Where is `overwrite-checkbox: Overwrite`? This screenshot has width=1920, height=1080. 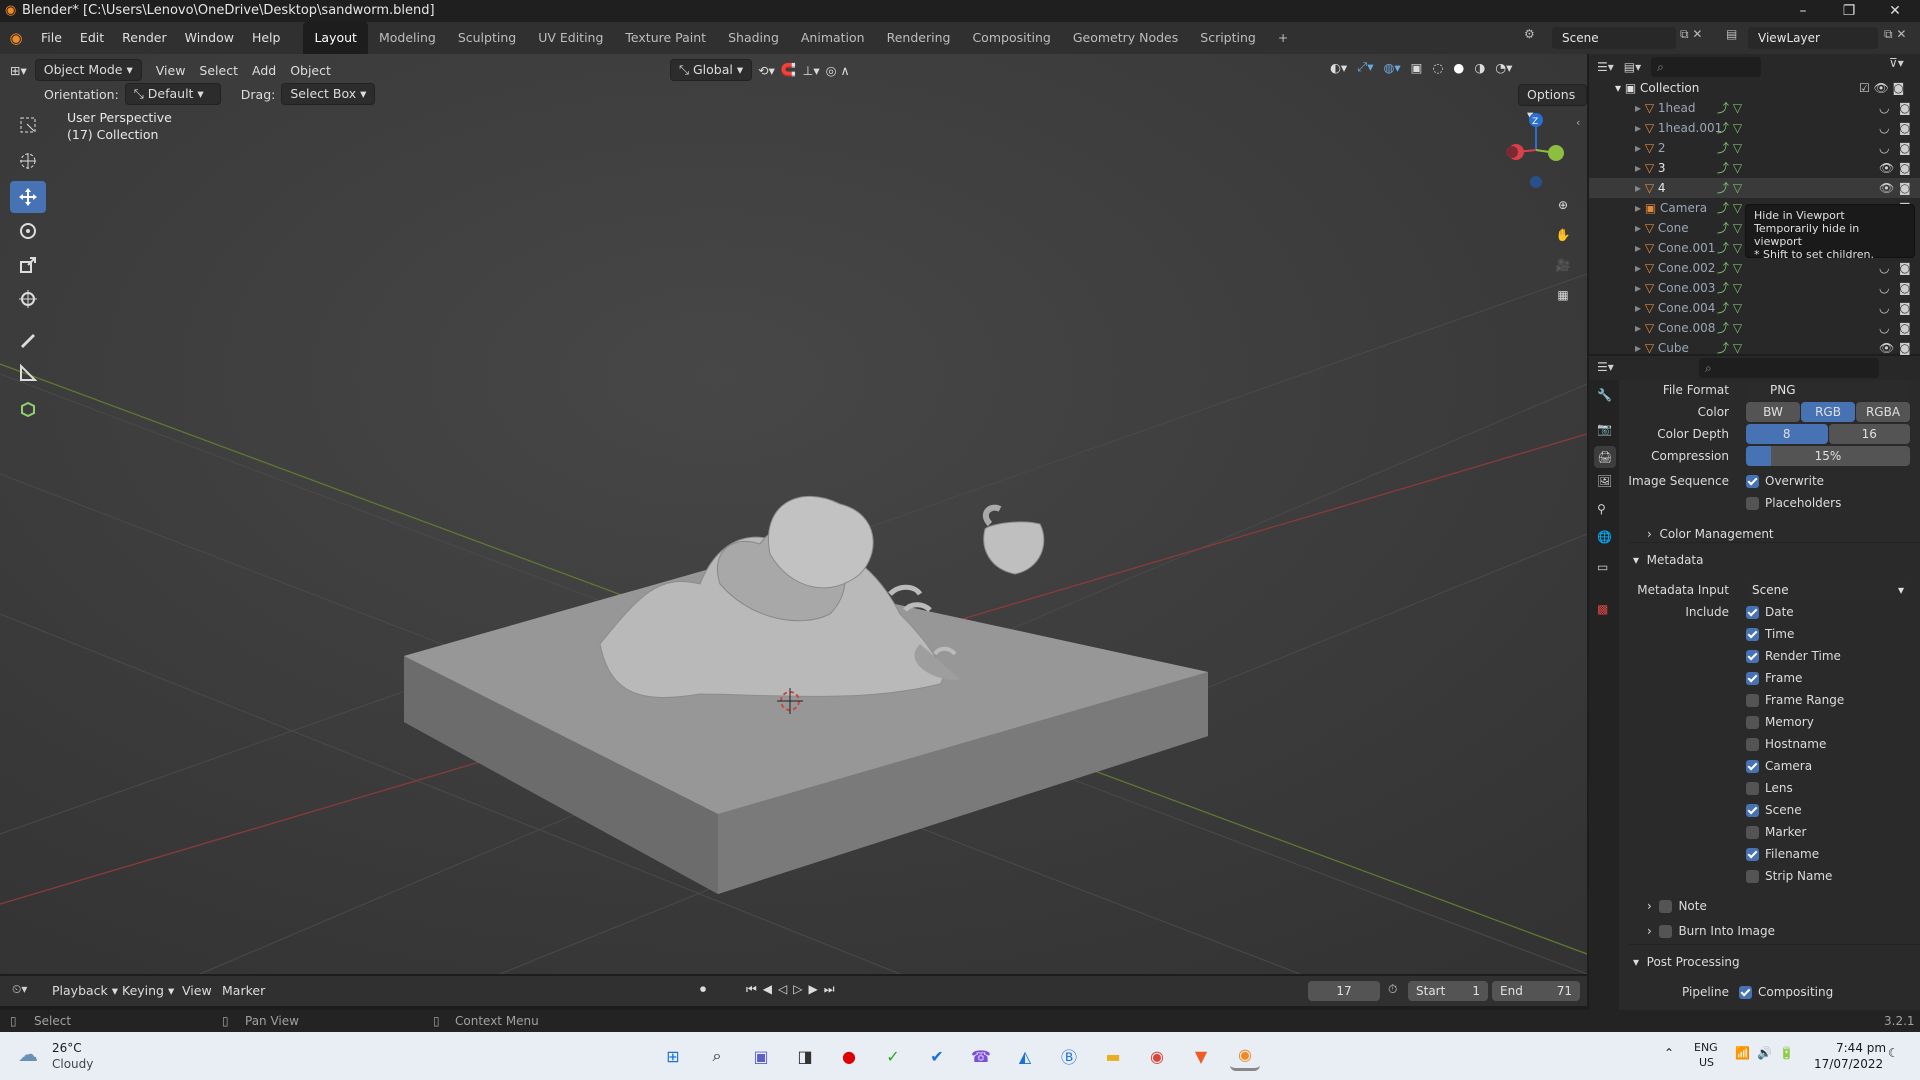
overwrite-checkbox: Overwrite is located at coordinates (1785, 481).